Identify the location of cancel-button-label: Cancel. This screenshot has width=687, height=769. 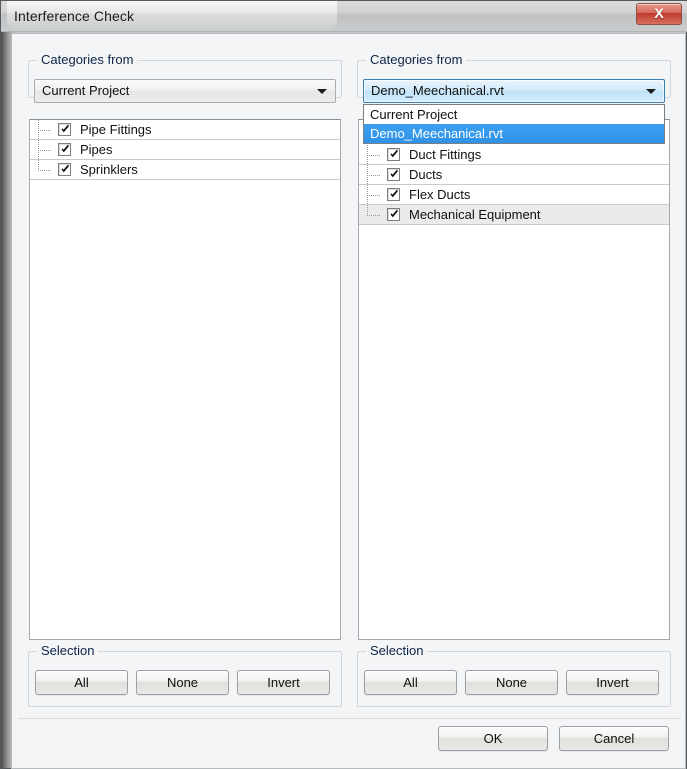
(614, 738).